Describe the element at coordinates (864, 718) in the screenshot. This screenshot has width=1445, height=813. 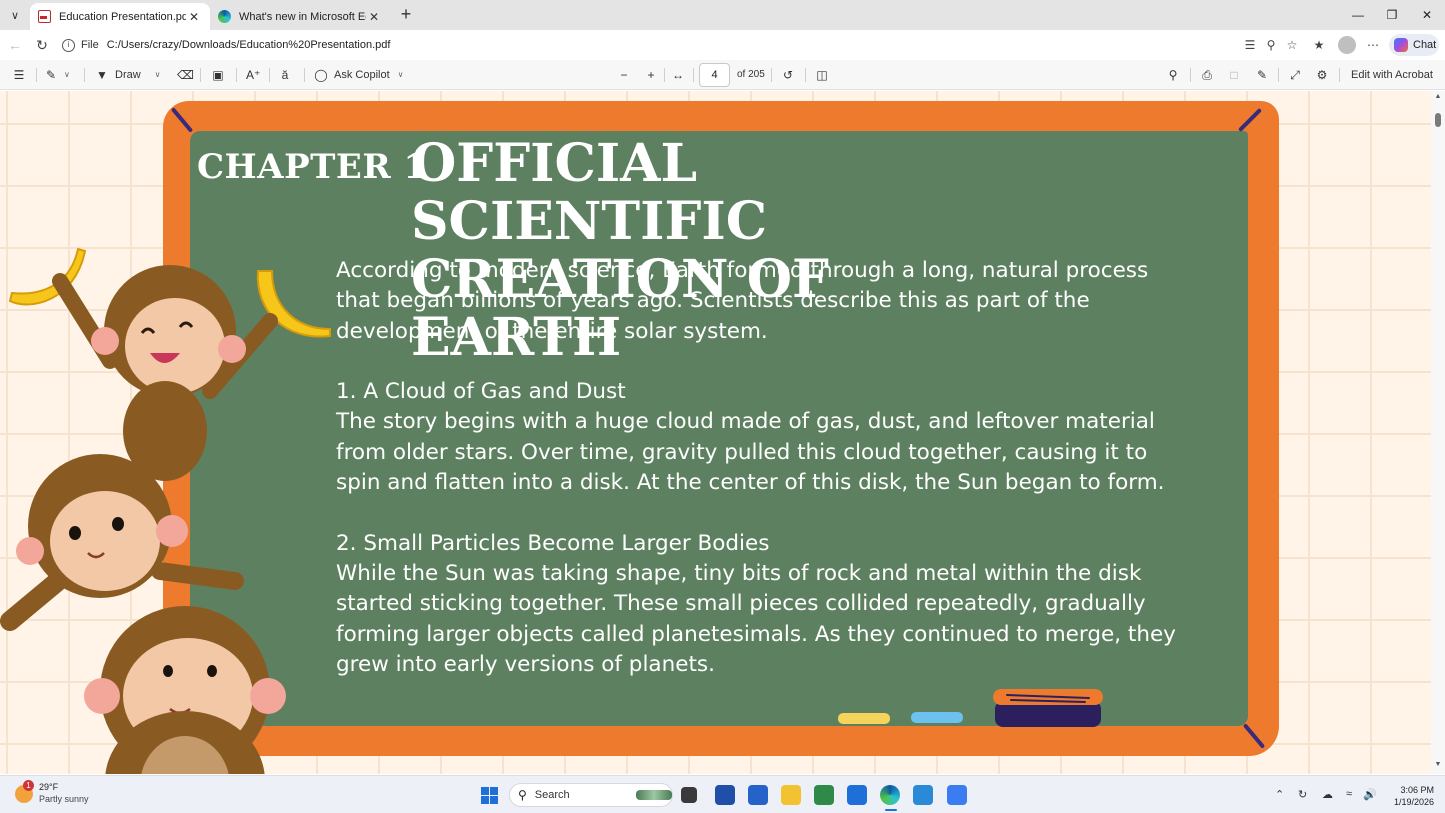
I see `yellow-chalk-icon` at that location.